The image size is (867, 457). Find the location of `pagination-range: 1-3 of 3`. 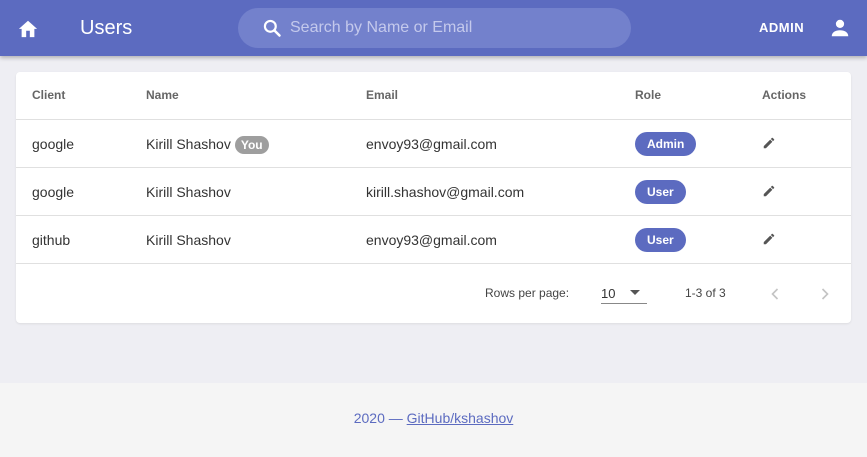

pagination-range: 1-3 of 3 is located at coordinates (705, 293).